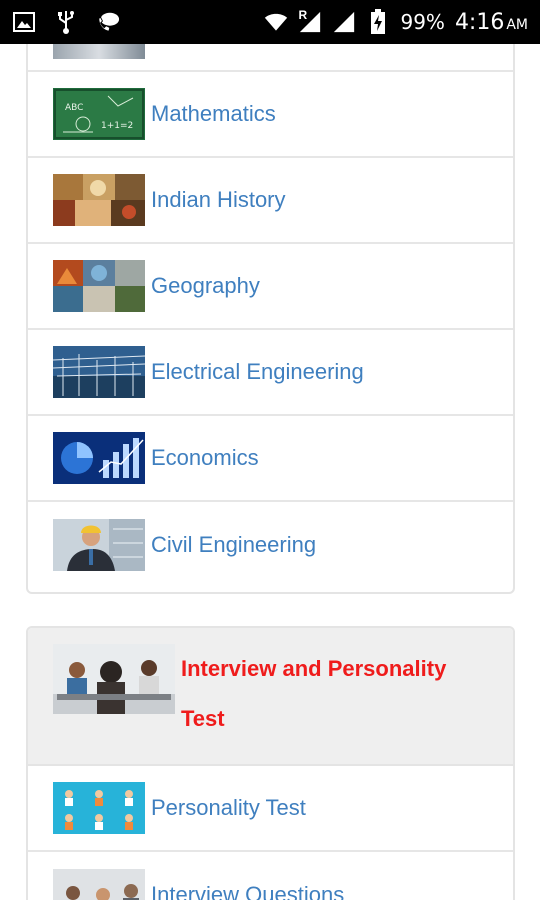  Describe the element at coordinates (99, 372) in the screenshot. I see `power-station-thumbnail` at that location.